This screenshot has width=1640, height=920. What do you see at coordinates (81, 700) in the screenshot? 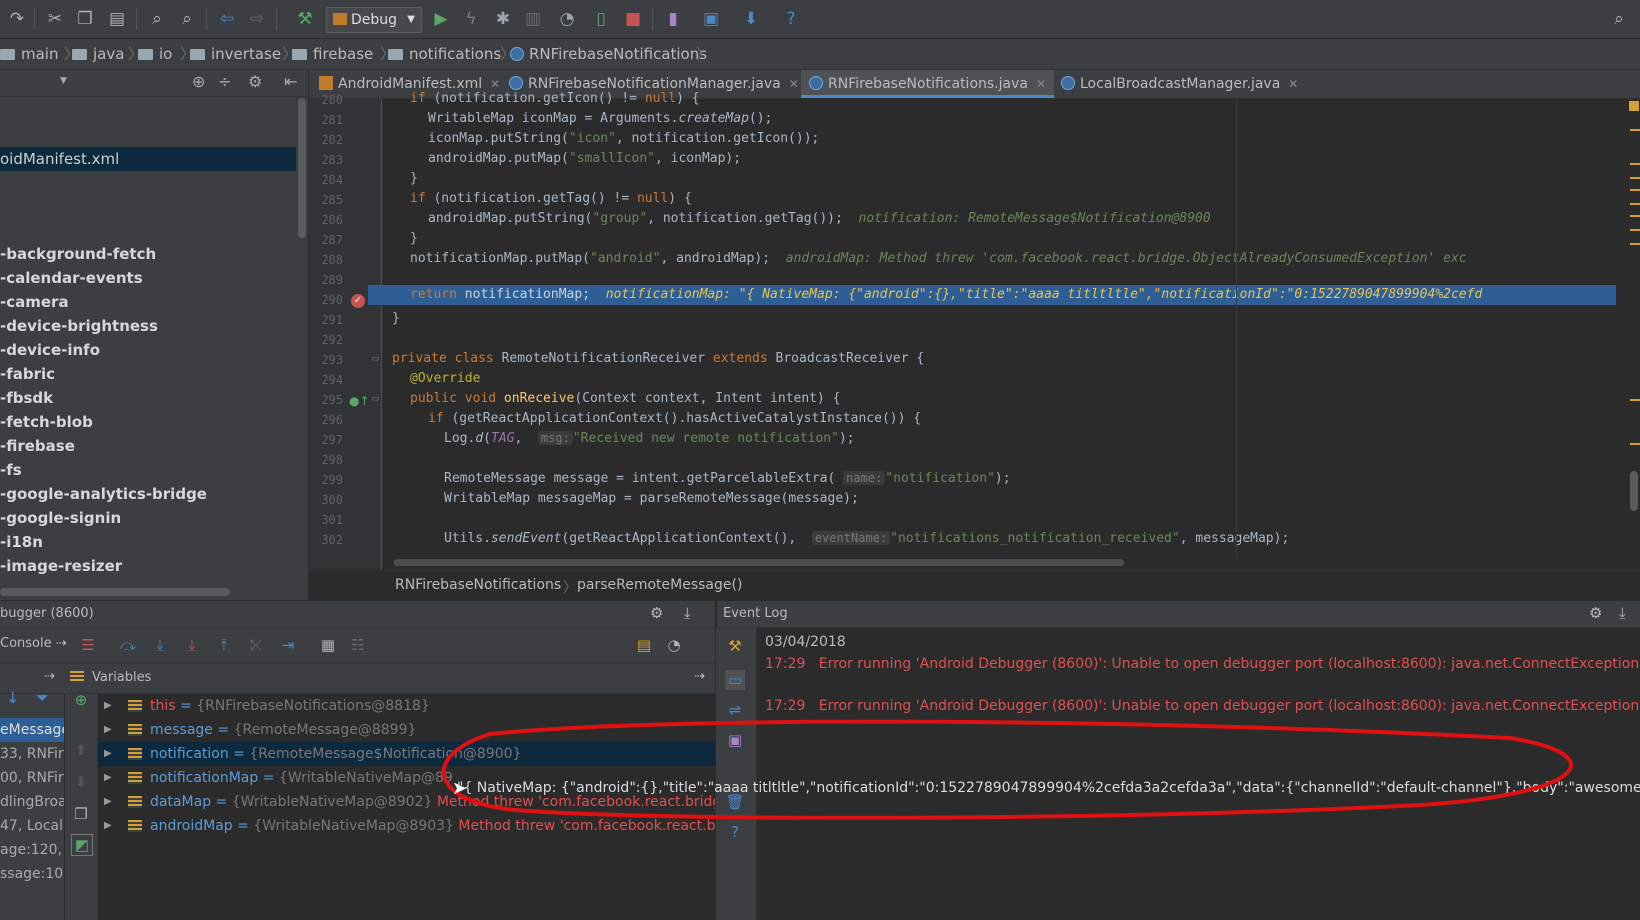
I see `new-watch-icon: ⊕` at bounding box center [81, 700].